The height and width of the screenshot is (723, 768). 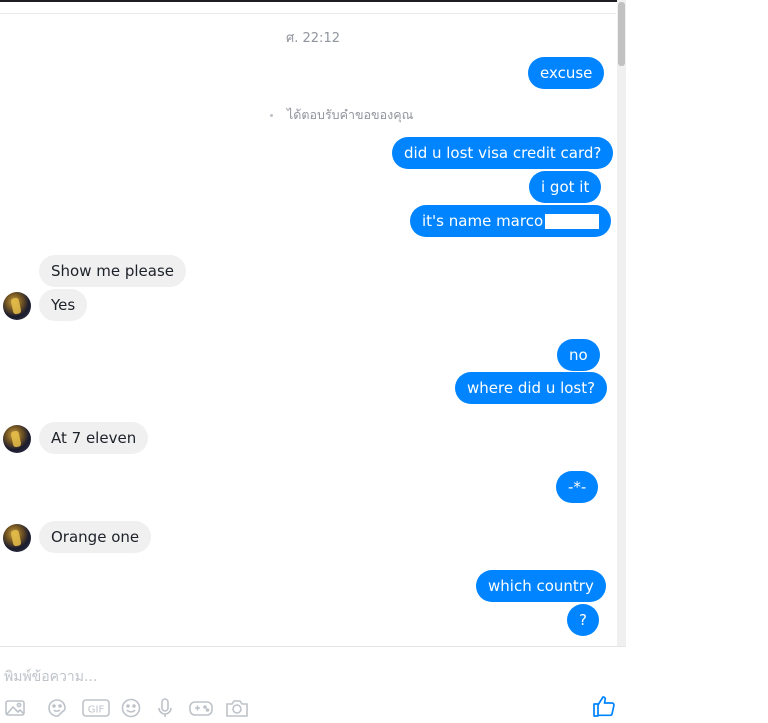 I want to click on message-outgoing: which country, so click(x=541, y=586).